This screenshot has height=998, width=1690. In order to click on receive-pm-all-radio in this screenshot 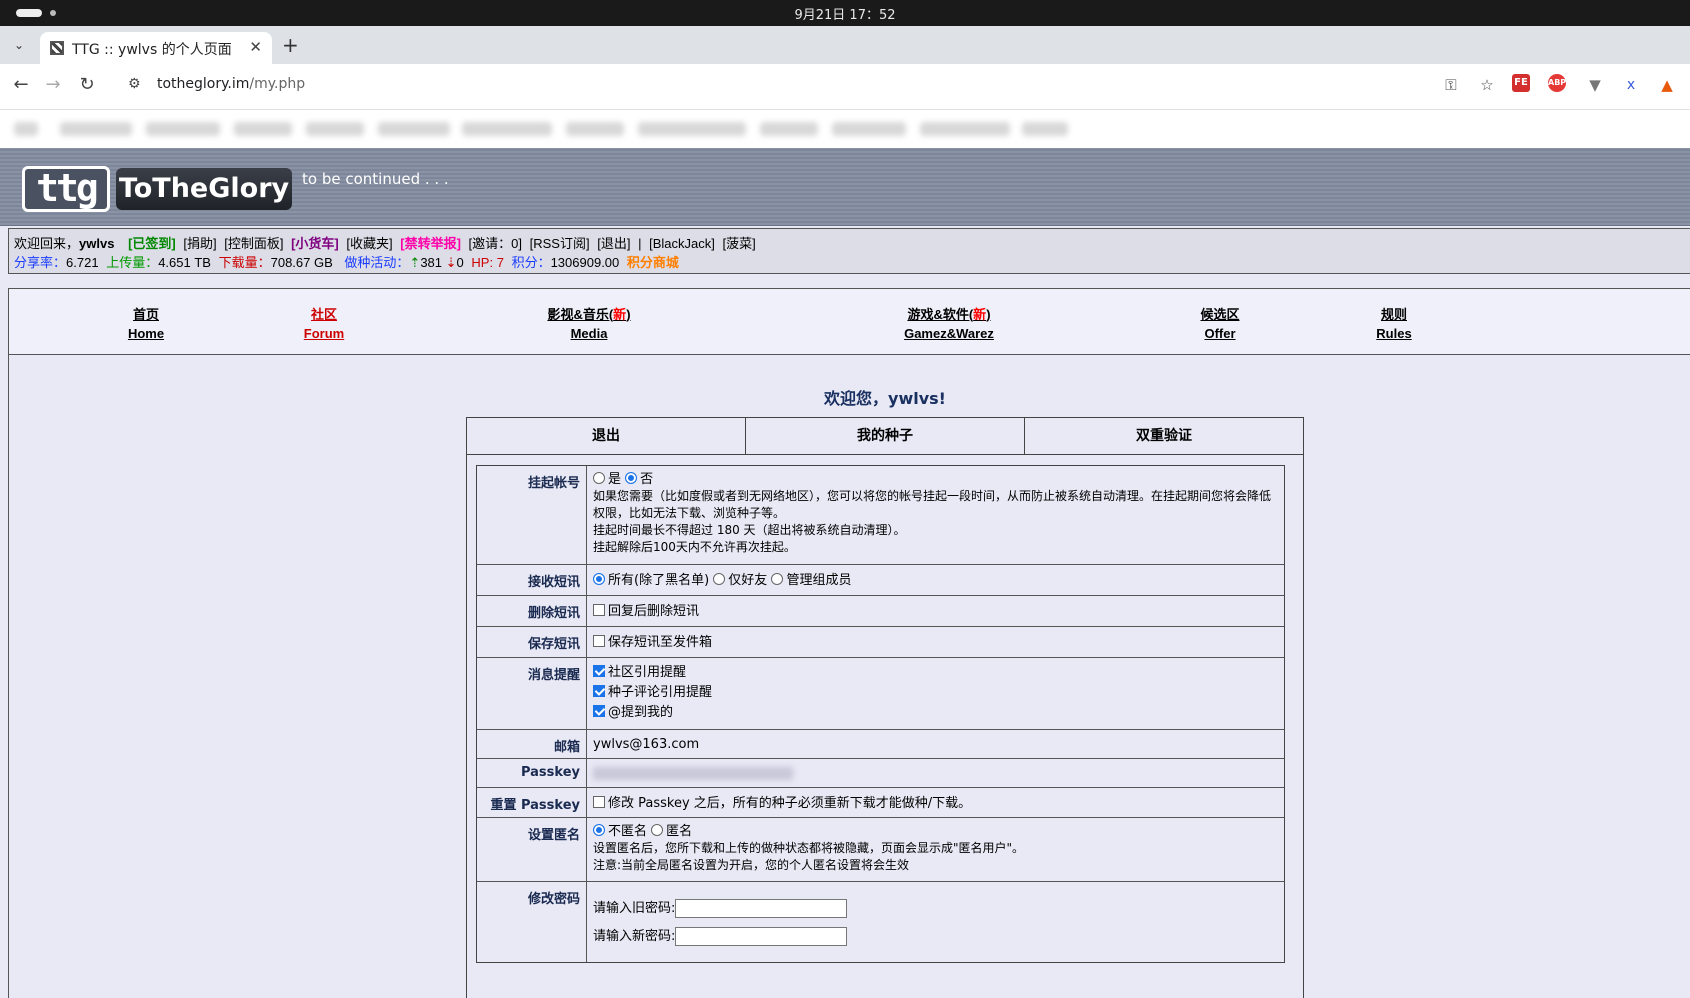, I will do `click(599, 579)`.